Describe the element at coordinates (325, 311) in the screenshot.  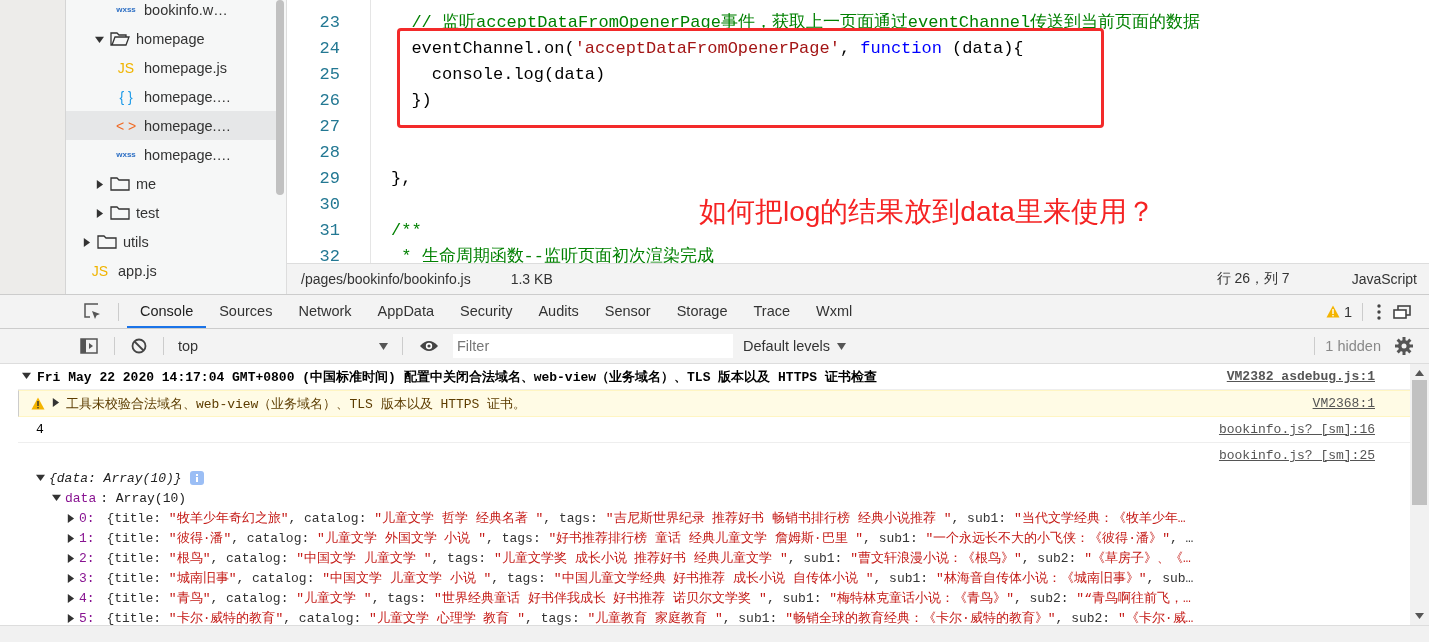
I see `devtools-tab: Network` at that location.